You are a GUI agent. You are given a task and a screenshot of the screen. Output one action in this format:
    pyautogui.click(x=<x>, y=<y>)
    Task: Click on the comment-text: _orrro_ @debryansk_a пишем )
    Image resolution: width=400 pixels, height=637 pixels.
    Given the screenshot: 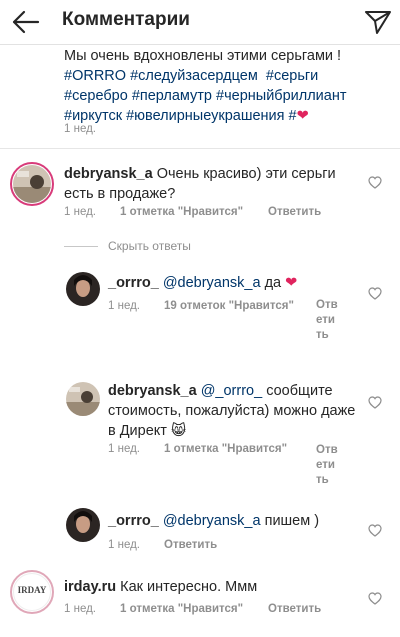 What is the action you would take?
    pyautogui.click(x=233, y=521)
    